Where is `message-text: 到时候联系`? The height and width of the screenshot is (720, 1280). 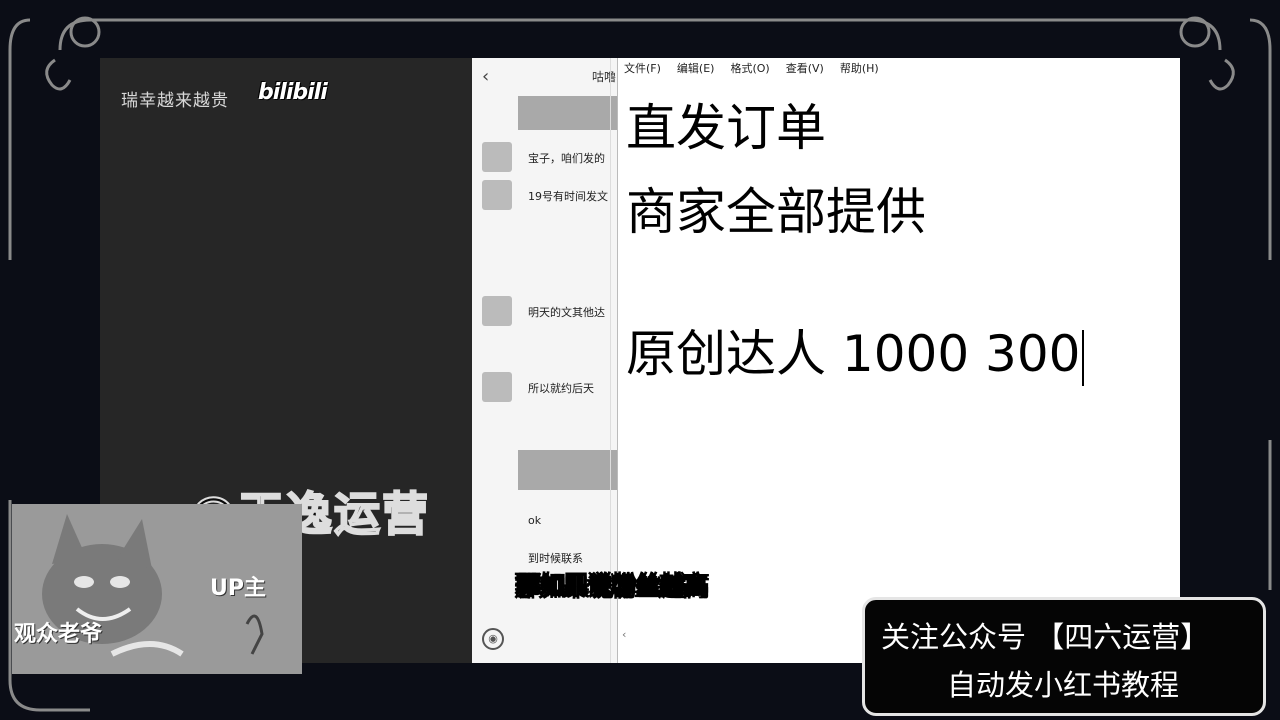
message-text: 到时候联系 is located at coordinates (555, 558).